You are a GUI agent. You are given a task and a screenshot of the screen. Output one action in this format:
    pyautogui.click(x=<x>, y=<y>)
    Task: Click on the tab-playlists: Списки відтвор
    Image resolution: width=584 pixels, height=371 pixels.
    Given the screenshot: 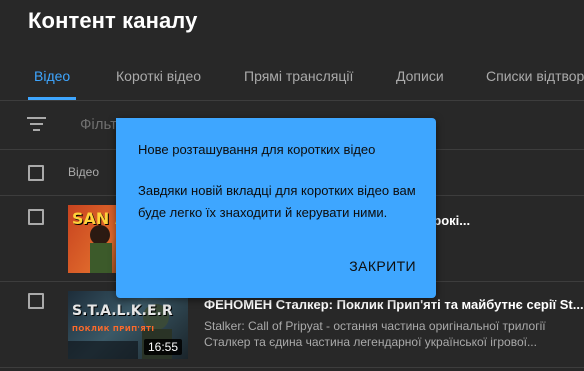 What is the action you would take?
    pyautogui.click(x=535, y=76)
    